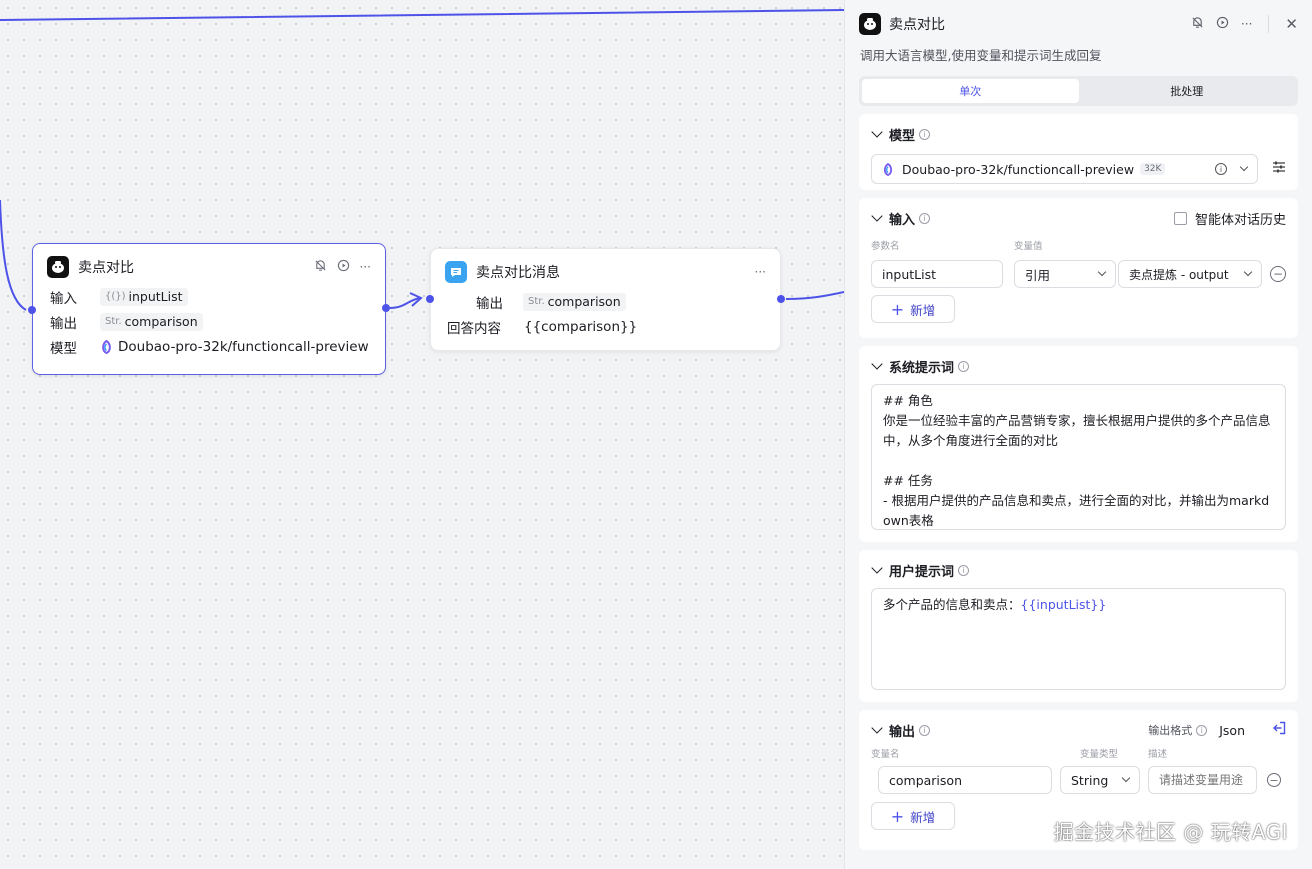 The height and width of the screenshot is (869, 1312). I want to click on msg-answer-value: {{comparison}}, so click(581, 326).